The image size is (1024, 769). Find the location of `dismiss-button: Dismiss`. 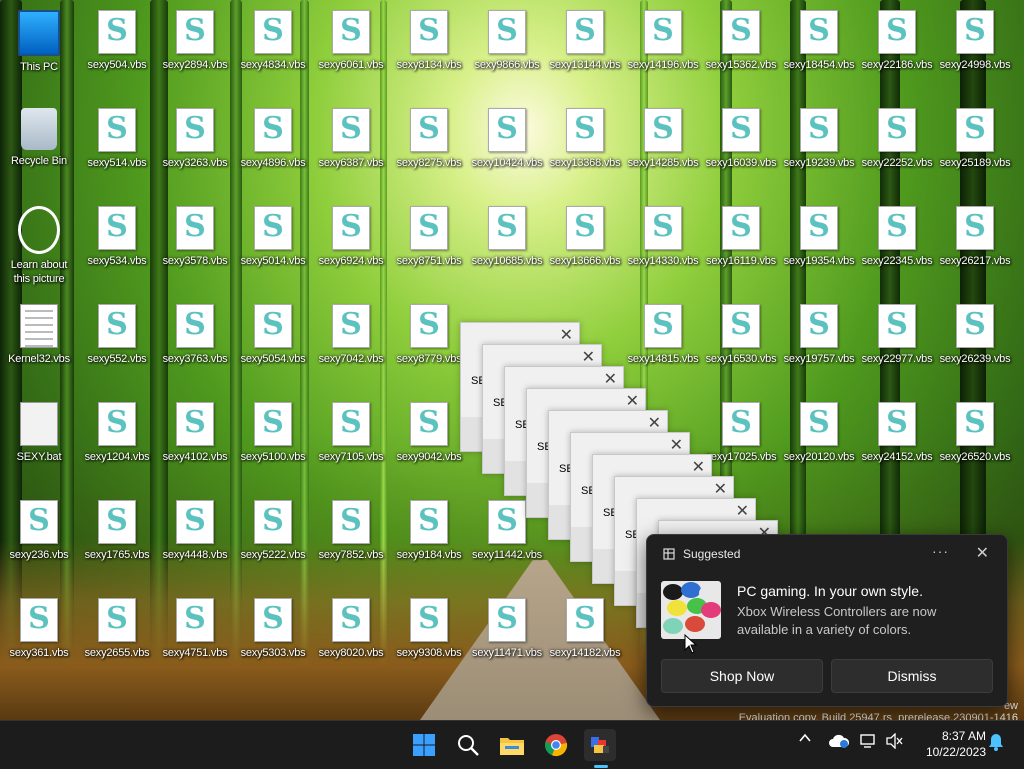

dismiss-button: Dismiss is located at coordinates (912, 676).